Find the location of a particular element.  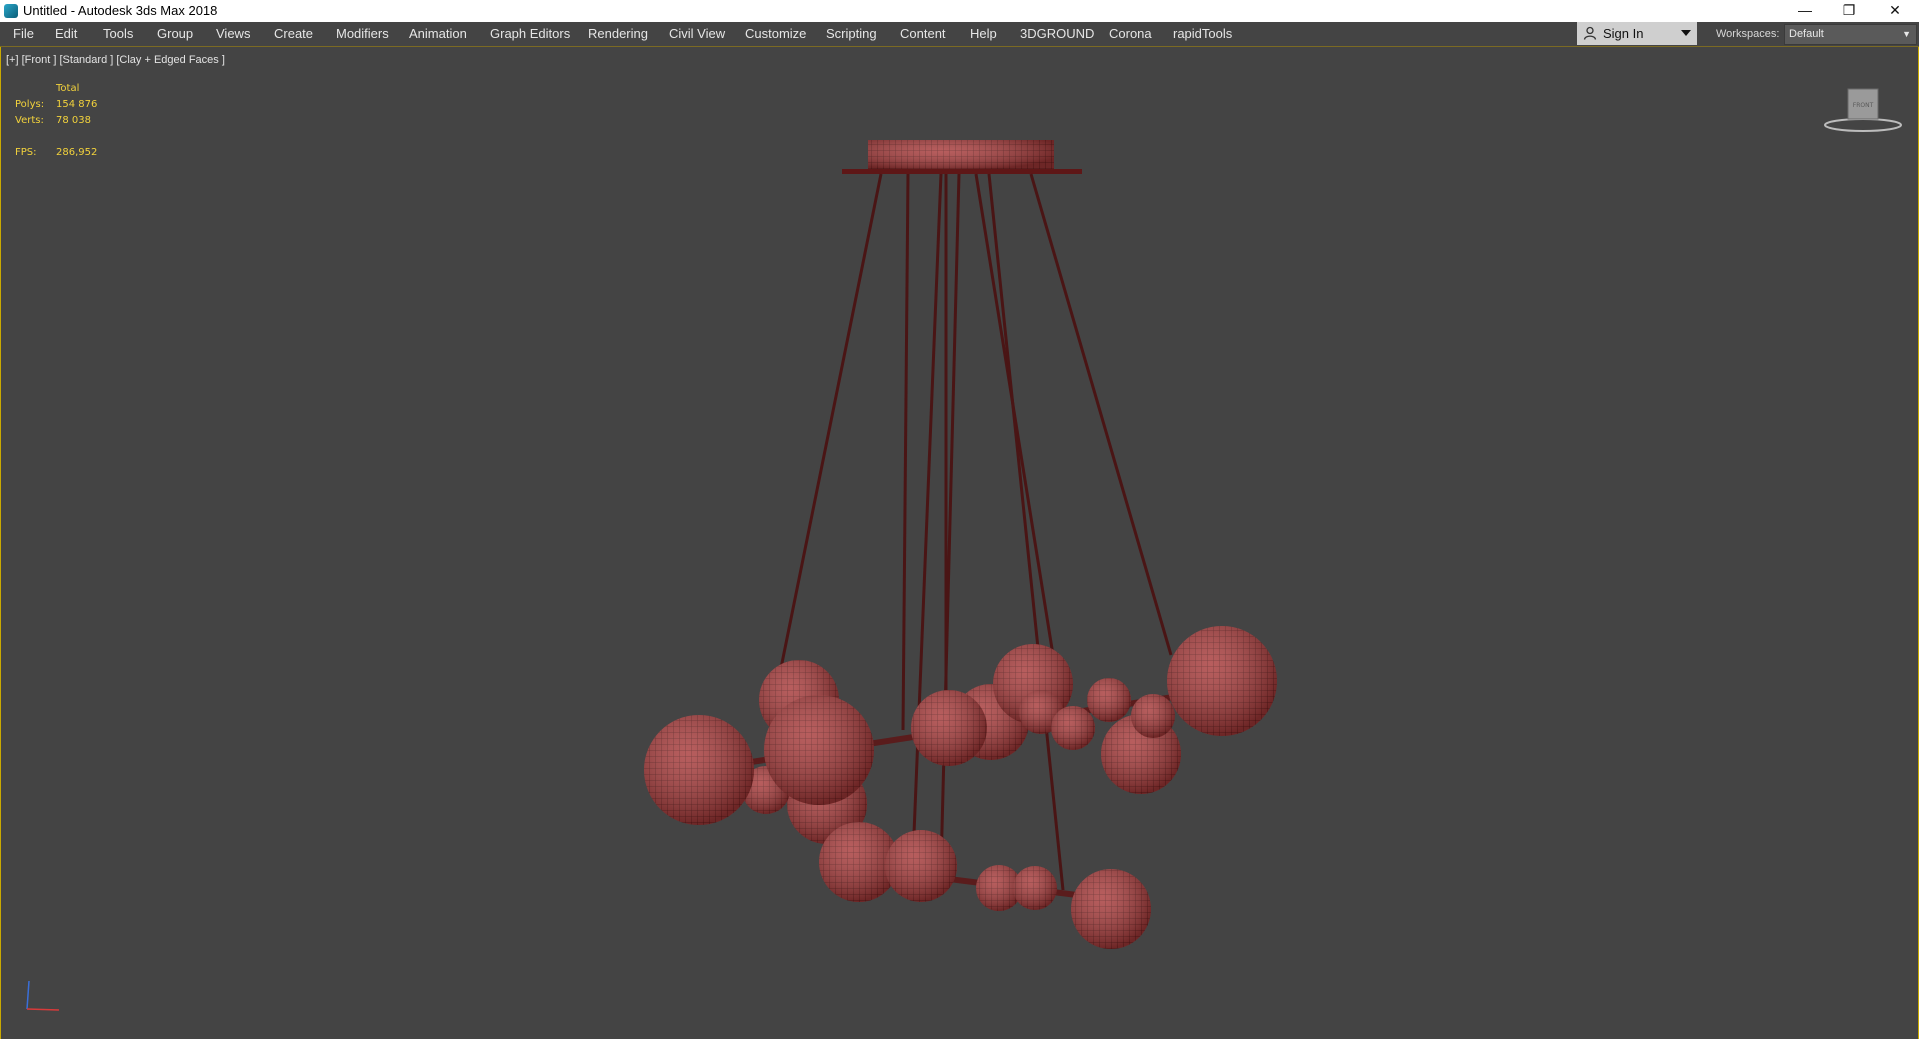

glass-spheres is located at coordinates (960, 787).